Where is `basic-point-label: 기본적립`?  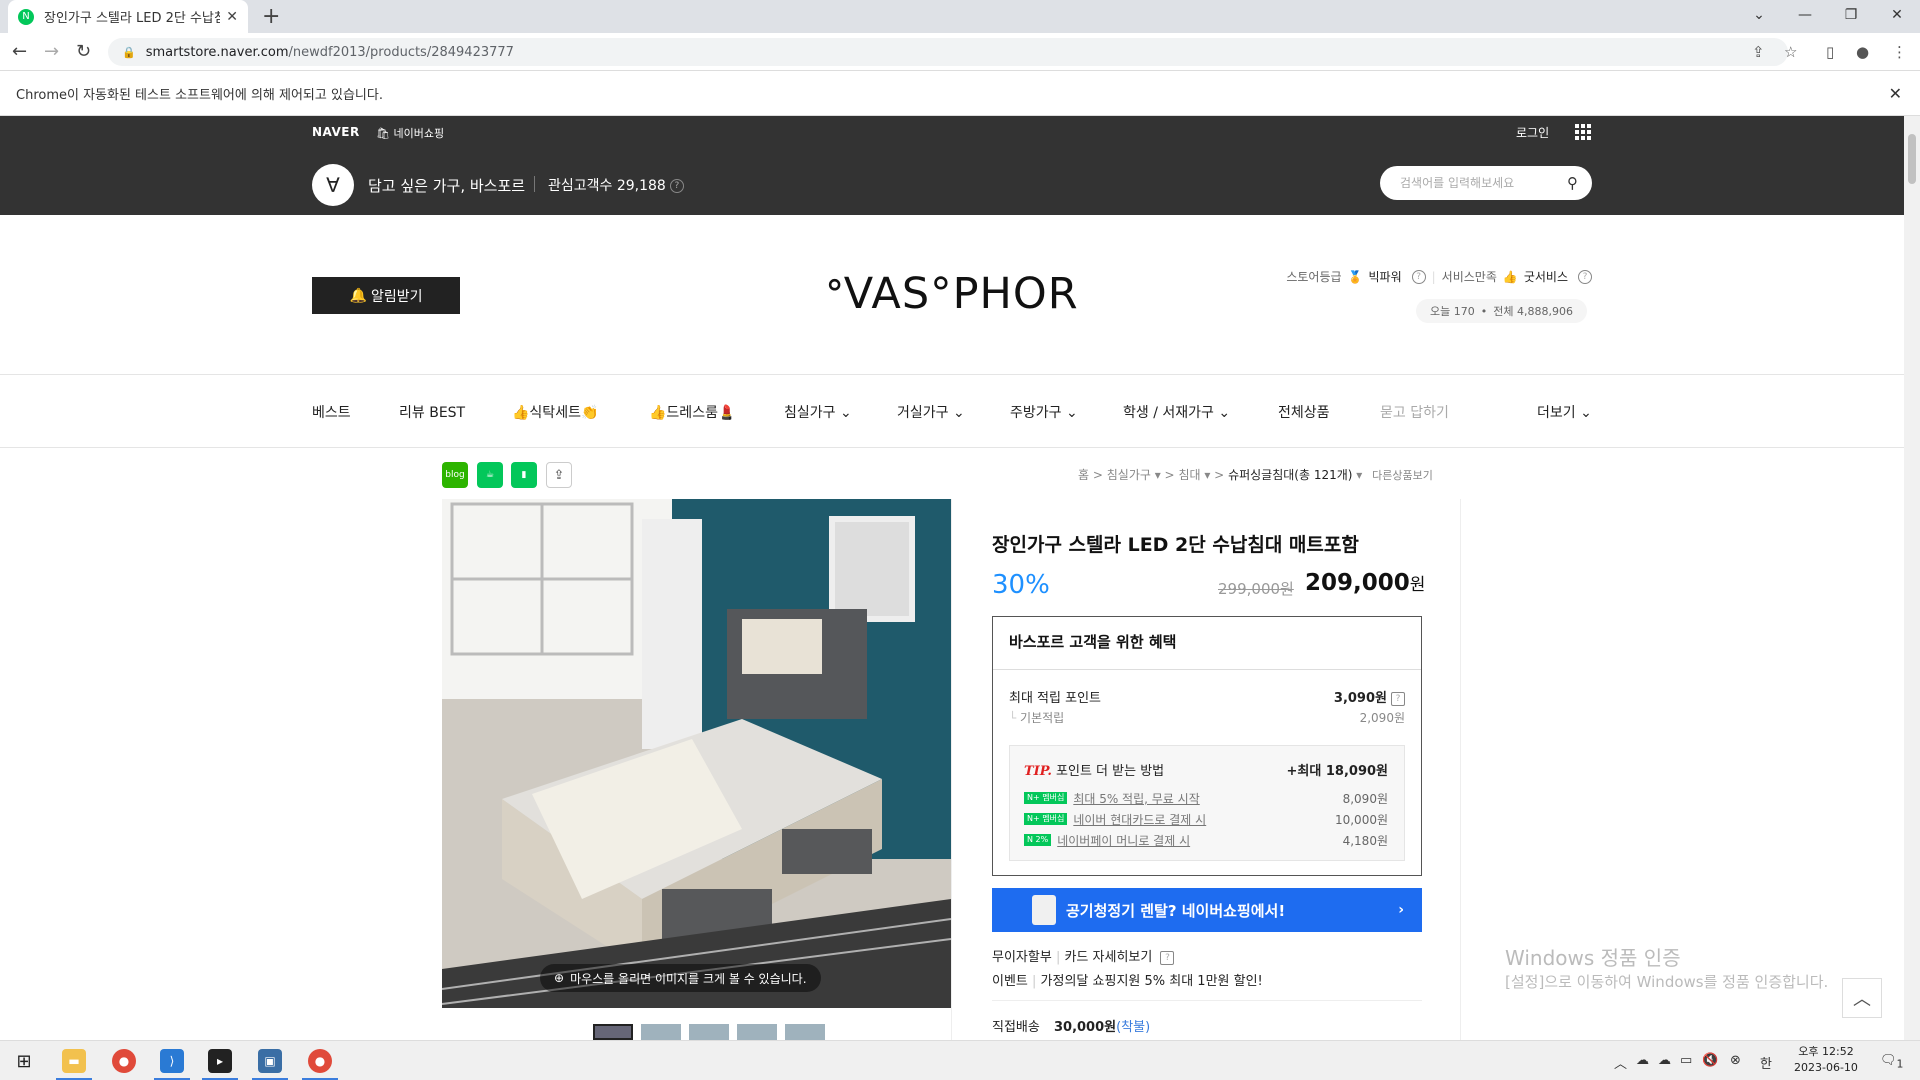
basic-point-label: 기본적립 is located at coordinates (1042, 718).